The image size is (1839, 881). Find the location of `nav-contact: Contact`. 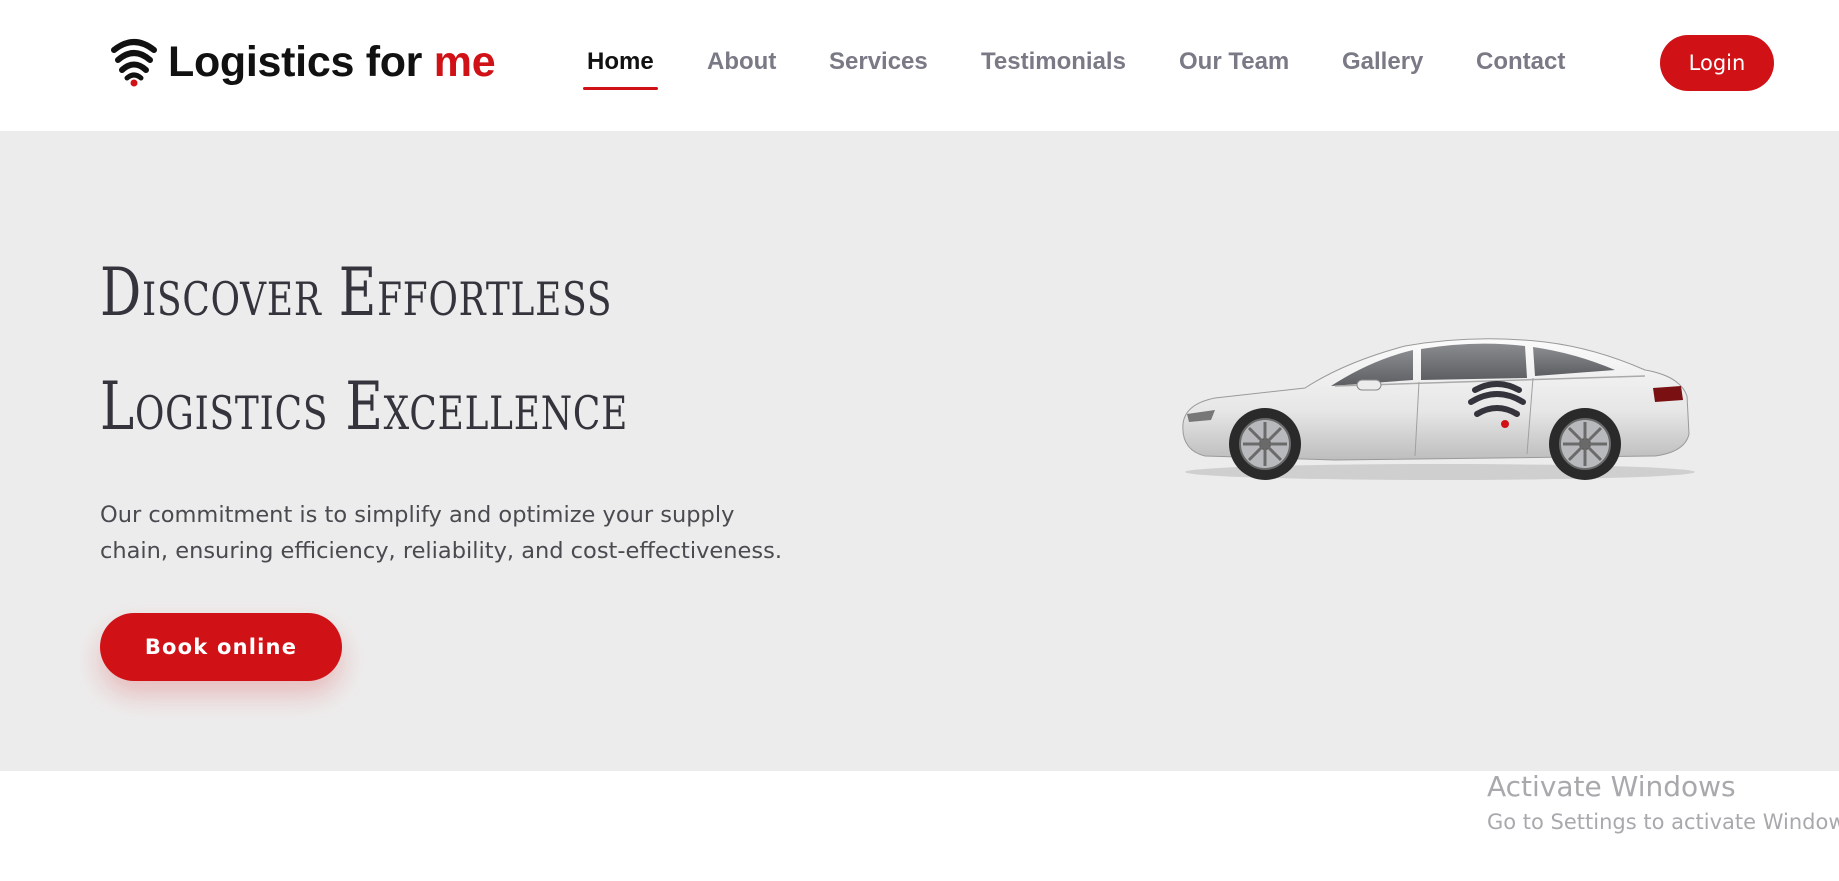

nav-contact: Contact is located at coordinates (1520, 65).